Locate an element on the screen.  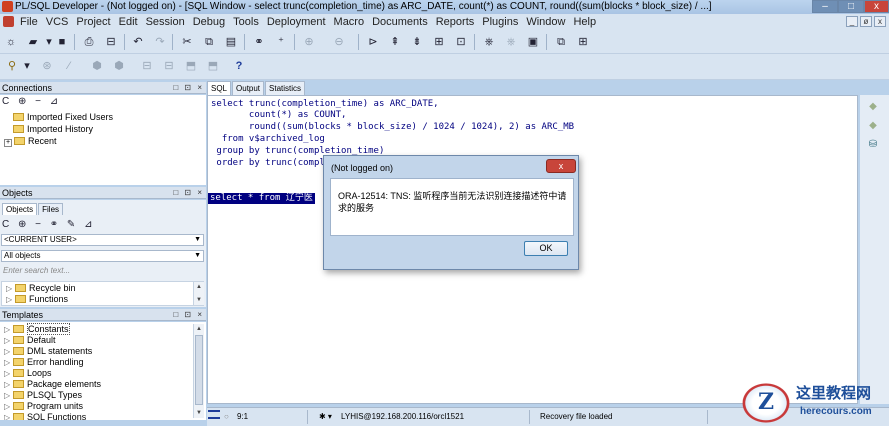
tree-item-error-handling: ▷ Error handling is located at coordinates (44, 362).